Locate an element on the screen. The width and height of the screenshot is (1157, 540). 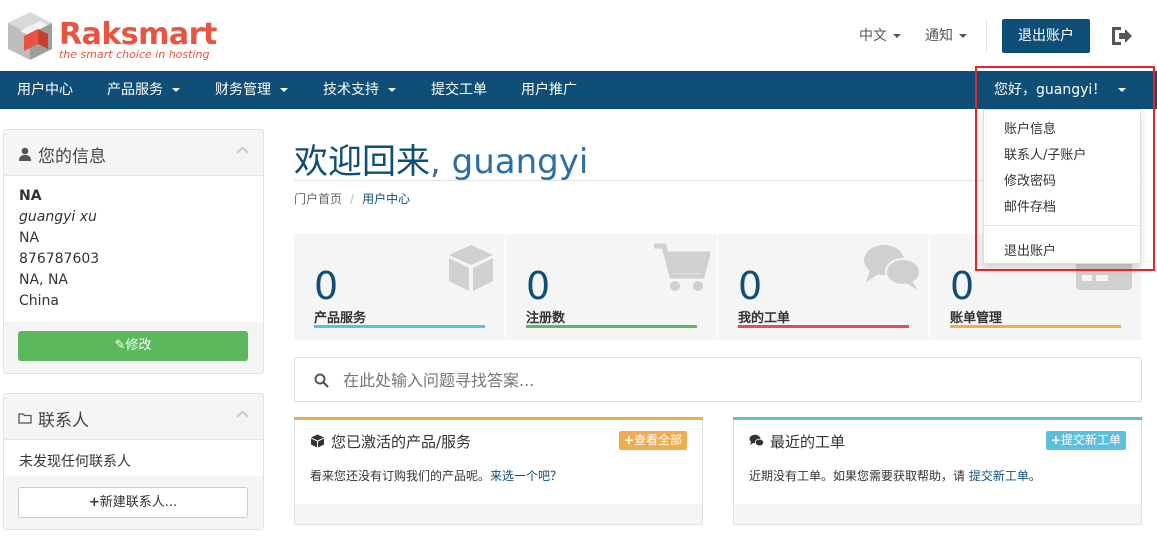
card-header: 最近的工单 is located at coordinates (797, 441).